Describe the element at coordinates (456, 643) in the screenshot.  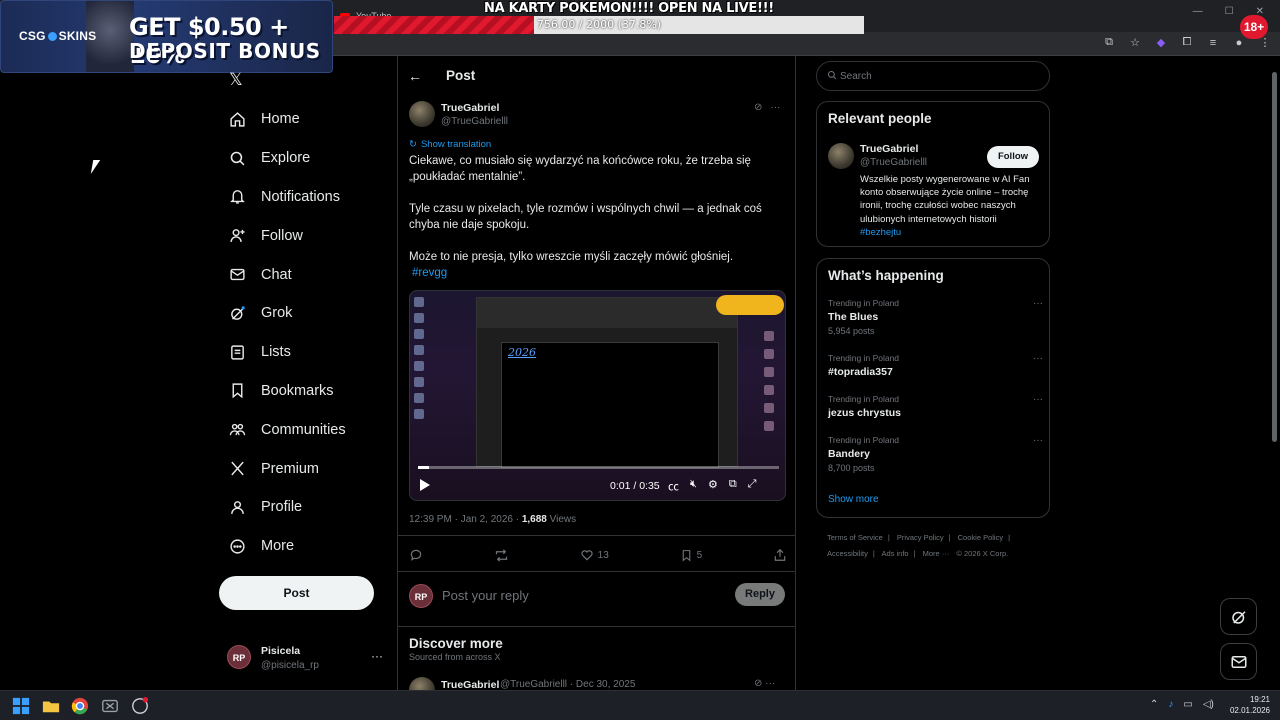
I see `discover-title: Discover more` at that location.